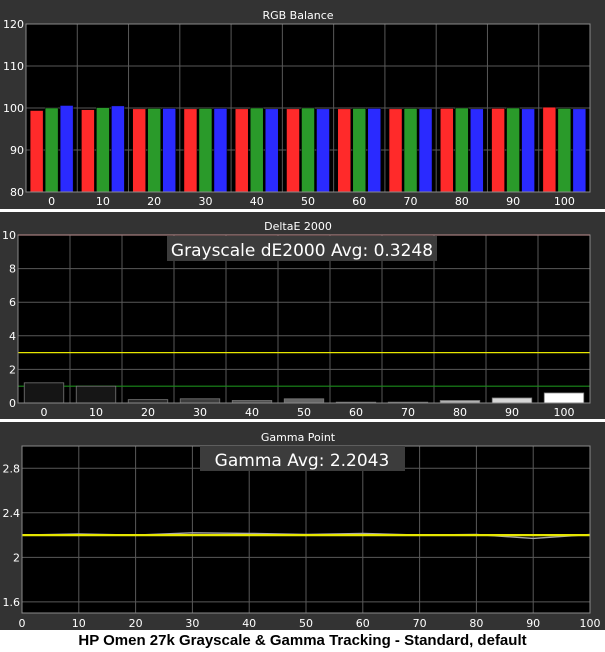 The width and height of the screenshot is (605, 652). Describe the element at coordinates (359, 201) in the screenshot. I see `rgb-x-tick-label: 60` at that location.